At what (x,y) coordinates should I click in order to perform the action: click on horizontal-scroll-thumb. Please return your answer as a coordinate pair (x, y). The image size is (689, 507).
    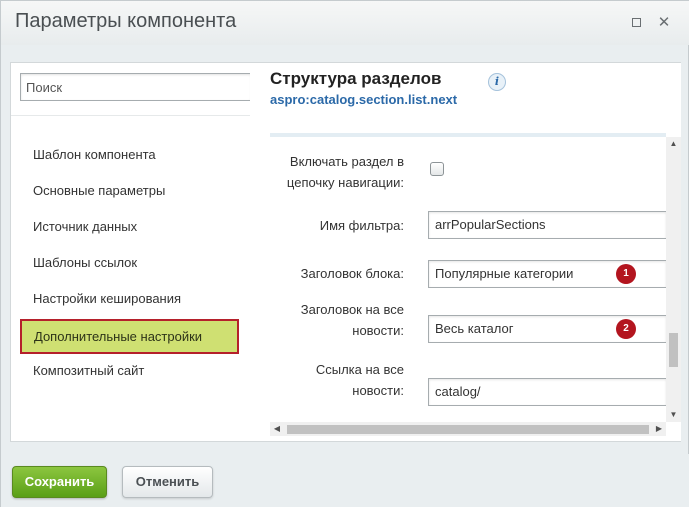
    Looking at the image, I should click on (468, 429).